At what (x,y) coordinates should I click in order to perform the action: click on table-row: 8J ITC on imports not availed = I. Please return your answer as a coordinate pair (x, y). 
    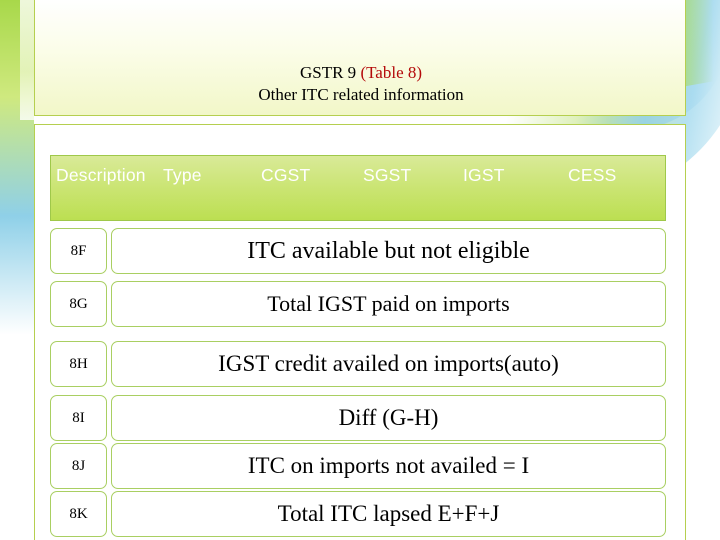
    Looking at the image, I should click on (358, 466).